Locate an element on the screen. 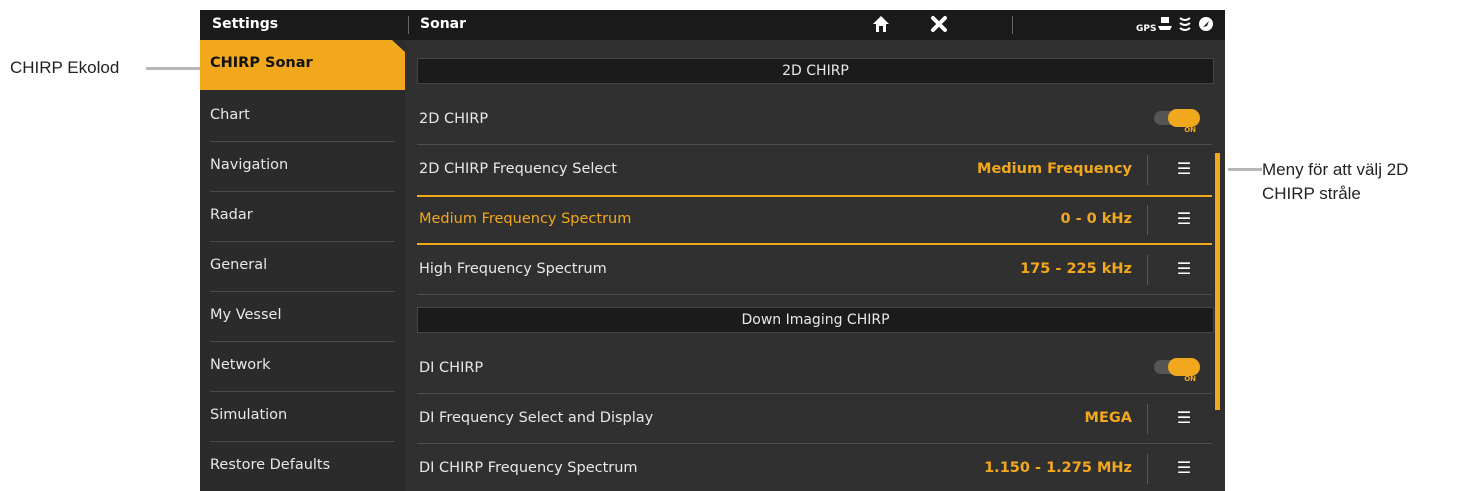 This screenshot has height=491, width=1467. row-medium-frequency-spectrum: Medium Frequency Spectrum 0 - 0 kHz ☰ is located at coordinates (814, 220).